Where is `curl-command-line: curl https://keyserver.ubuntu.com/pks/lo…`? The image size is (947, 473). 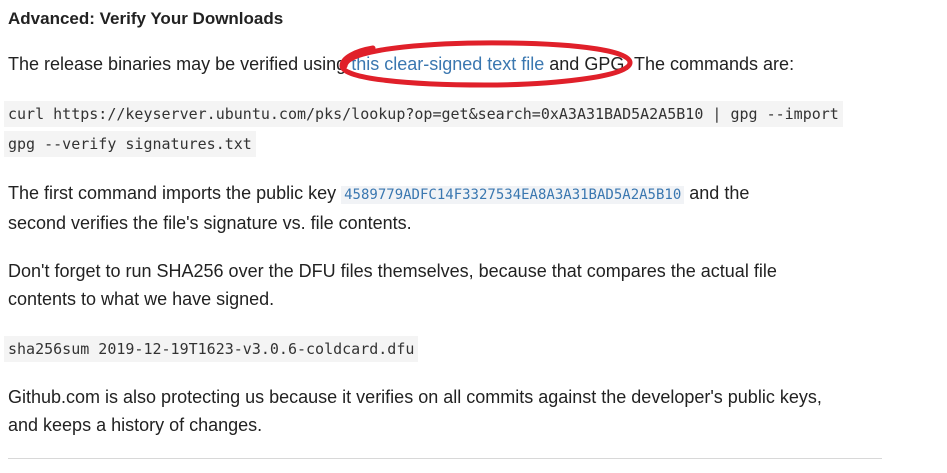 curl-command-line: curl https://keyserver.ubuntu.com/pks/lo… is located at coordinates (423, 114).